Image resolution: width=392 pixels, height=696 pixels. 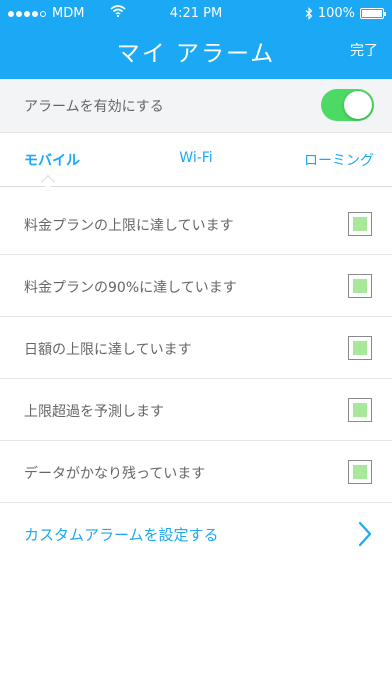 What do you see at coordinates (121, 535) in the screenshot?
I see `custom-alarm-label: カスタムアラームを設定する` at bounding box center [121, 535].